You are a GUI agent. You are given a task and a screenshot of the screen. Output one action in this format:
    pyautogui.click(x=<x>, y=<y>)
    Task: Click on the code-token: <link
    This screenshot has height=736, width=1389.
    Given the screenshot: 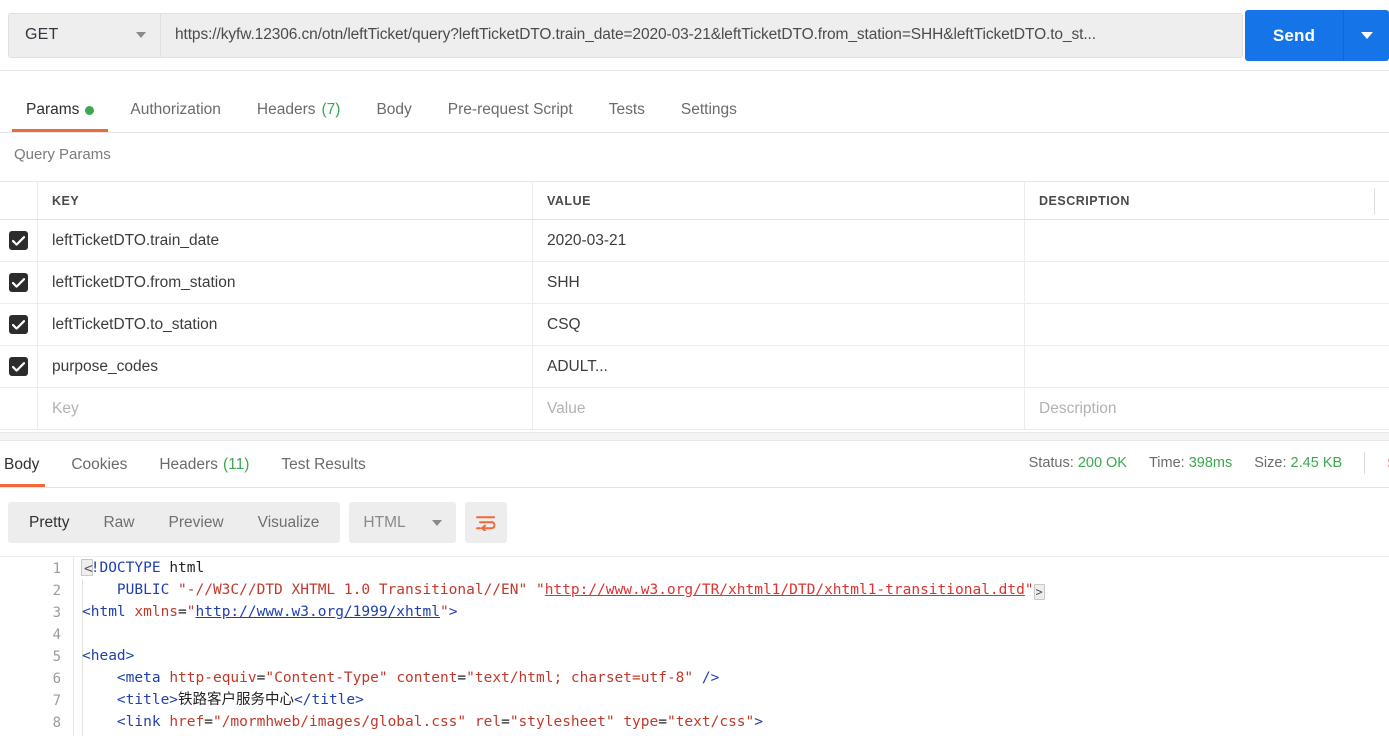 What is the action you would take?
    pyautogui.click(x=143, y=722)
    